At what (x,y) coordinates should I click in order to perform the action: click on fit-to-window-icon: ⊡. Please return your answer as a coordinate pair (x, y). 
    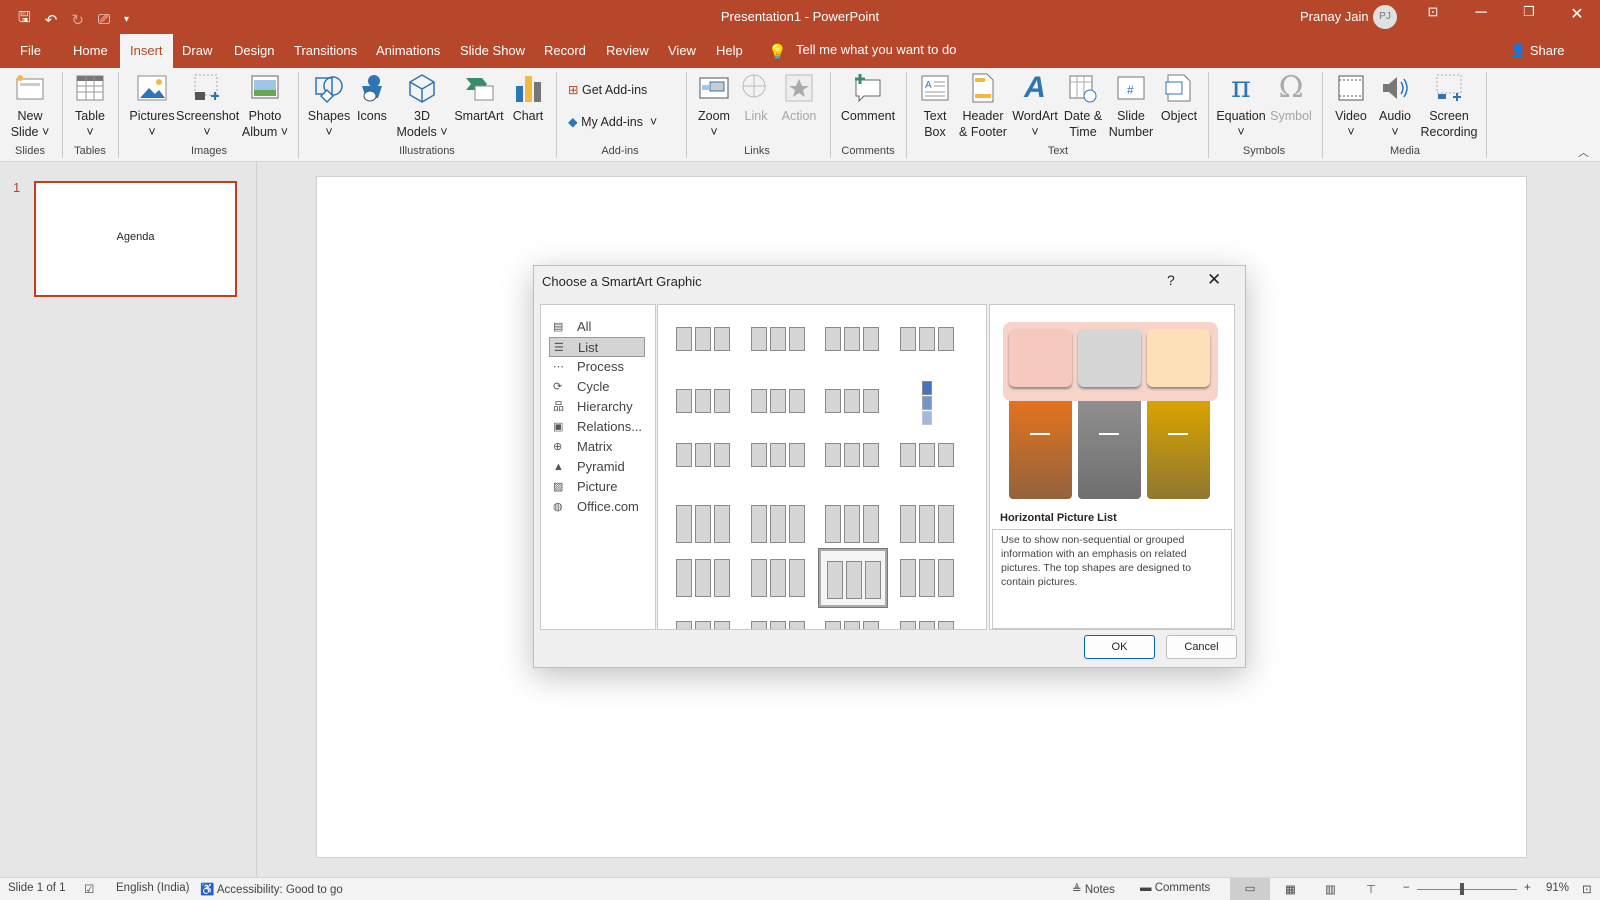
    Looking at the image, I should click on (1587, 889).